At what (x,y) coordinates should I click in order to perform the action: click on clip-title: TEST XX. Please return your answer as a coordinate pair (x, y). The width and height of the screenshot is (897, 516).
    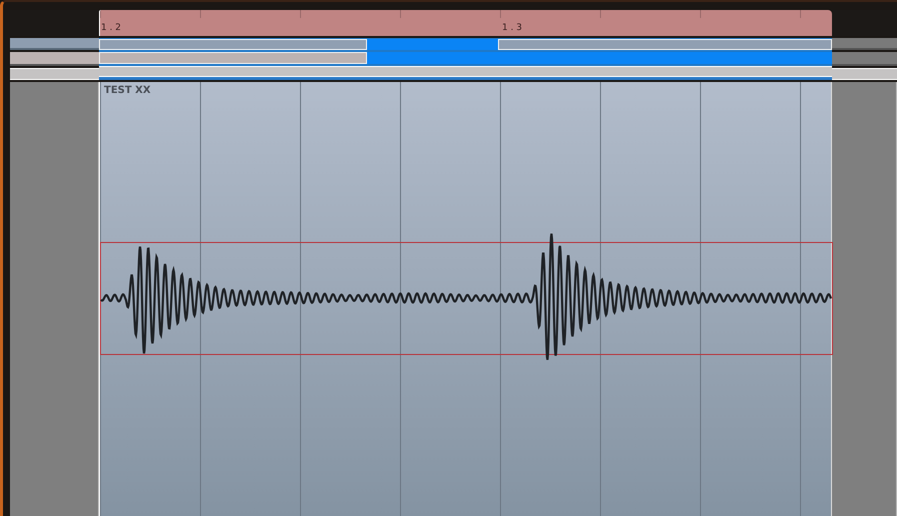
    Looking at the image, I should click on (127, 90).